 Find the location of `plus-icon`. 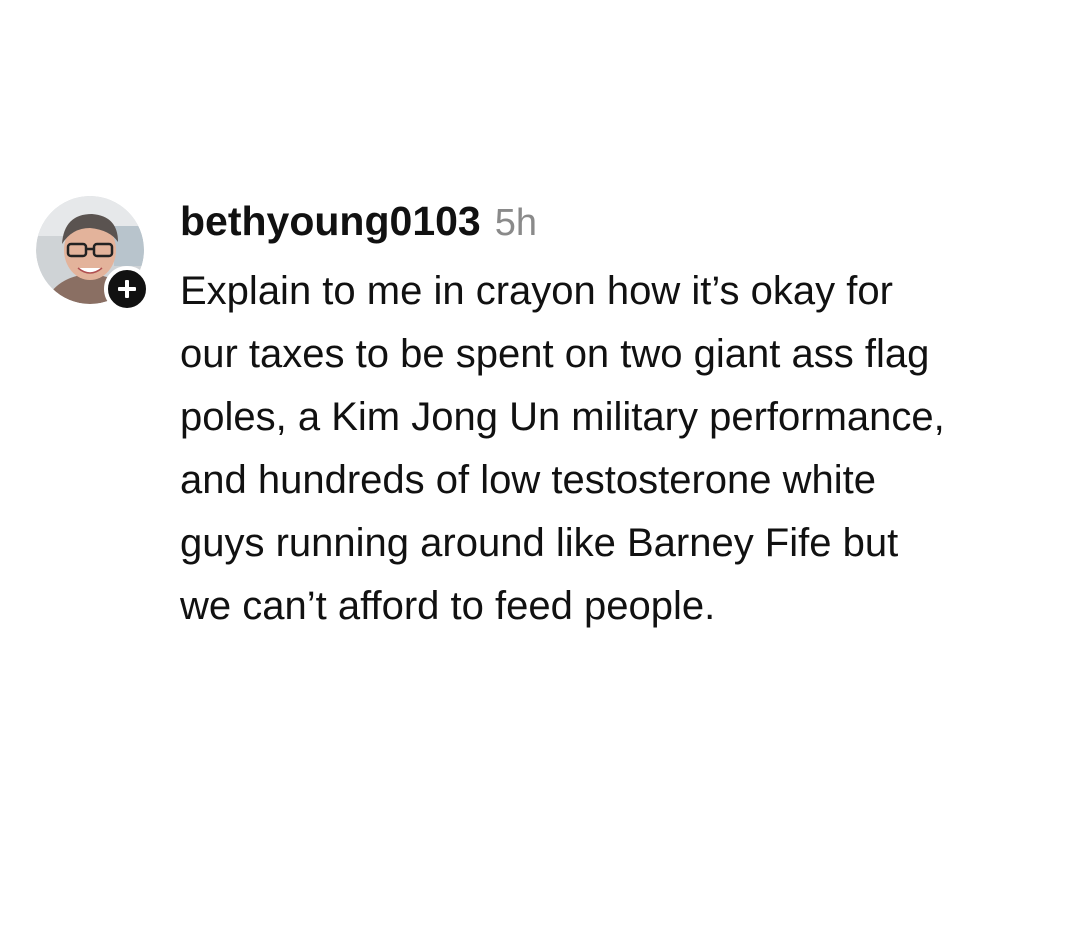

plus-icon is located at coordinates (127, 289).